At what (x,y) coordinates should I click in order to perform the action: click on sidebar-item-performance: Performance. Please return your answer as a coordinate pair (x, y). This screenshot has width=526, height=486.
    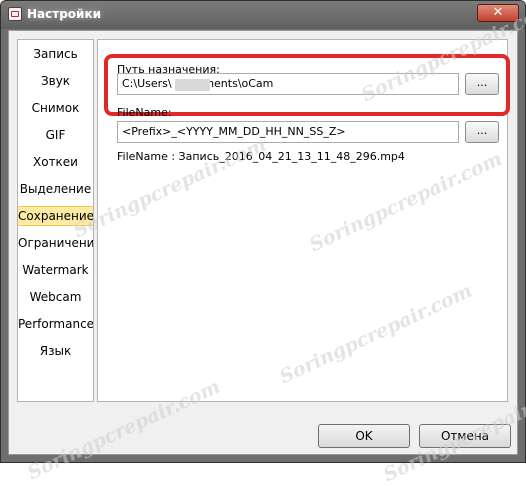
    Looking at the image, I should click on (55, 324).